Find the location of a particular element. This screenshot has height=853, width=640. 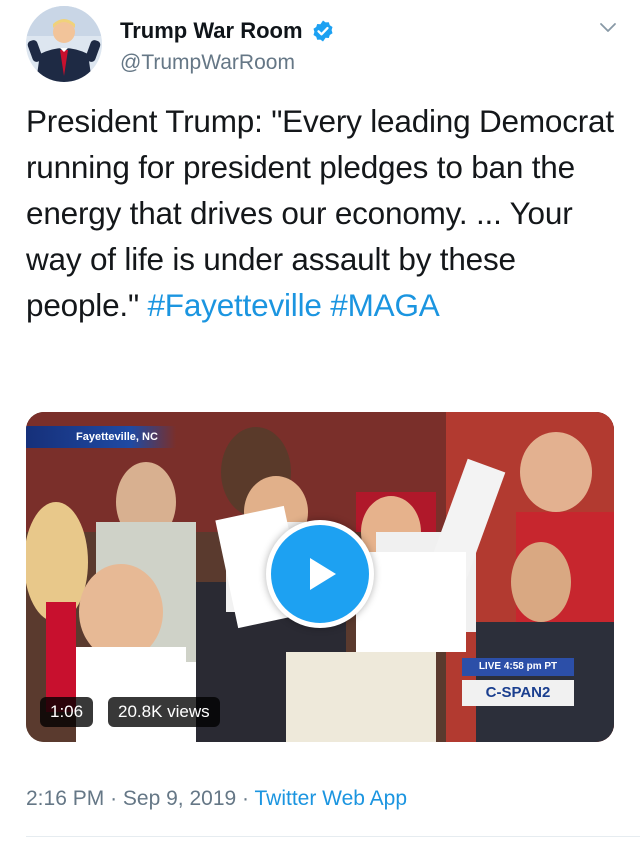

tweet-time: 2:16 PM is located at coordinates (65, 798).